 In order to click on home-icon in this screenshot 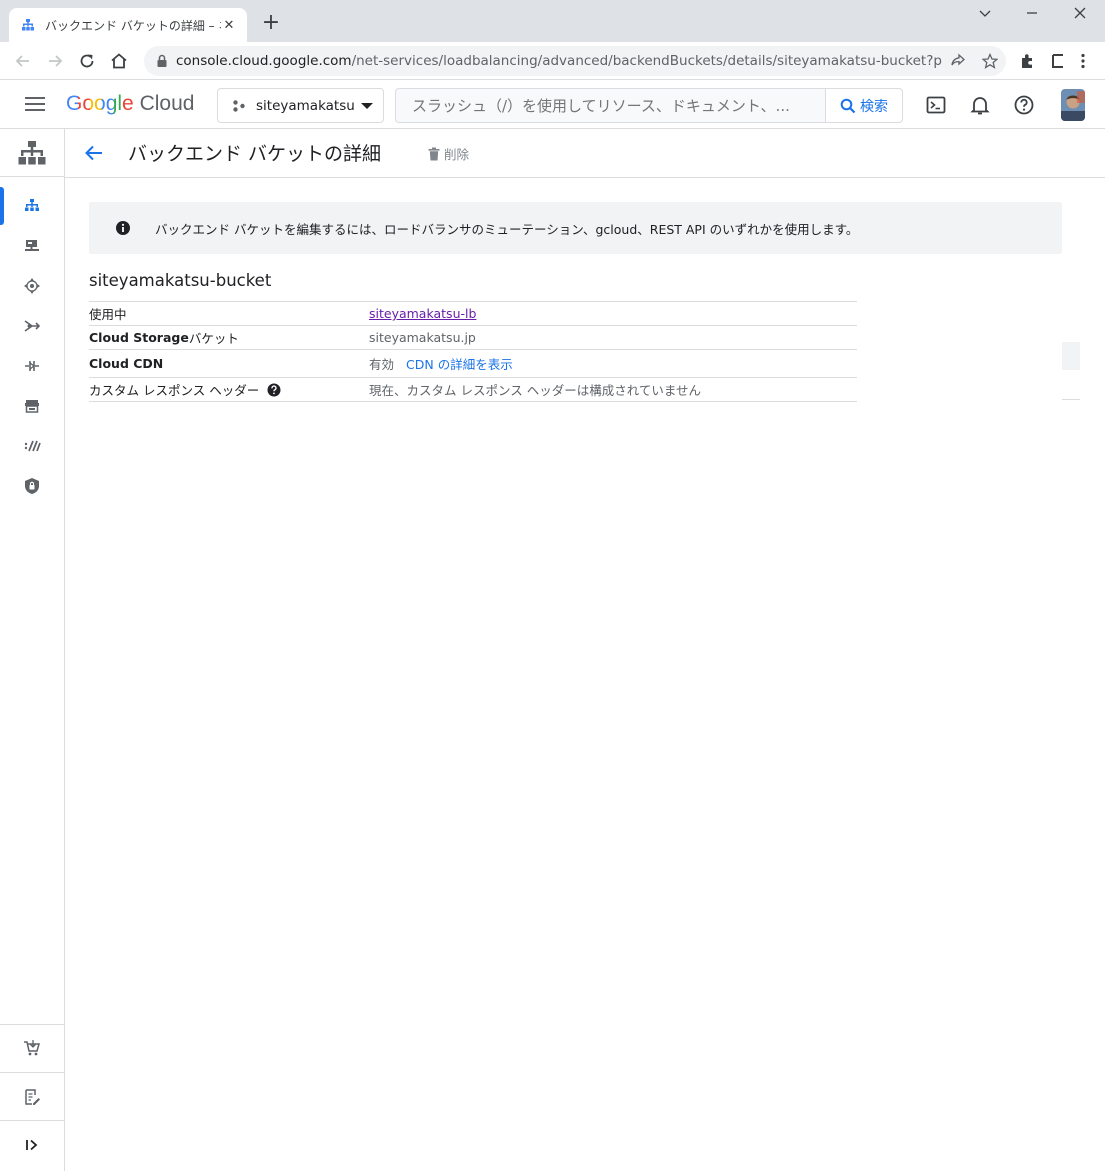, I will do `click(119, 61)`.